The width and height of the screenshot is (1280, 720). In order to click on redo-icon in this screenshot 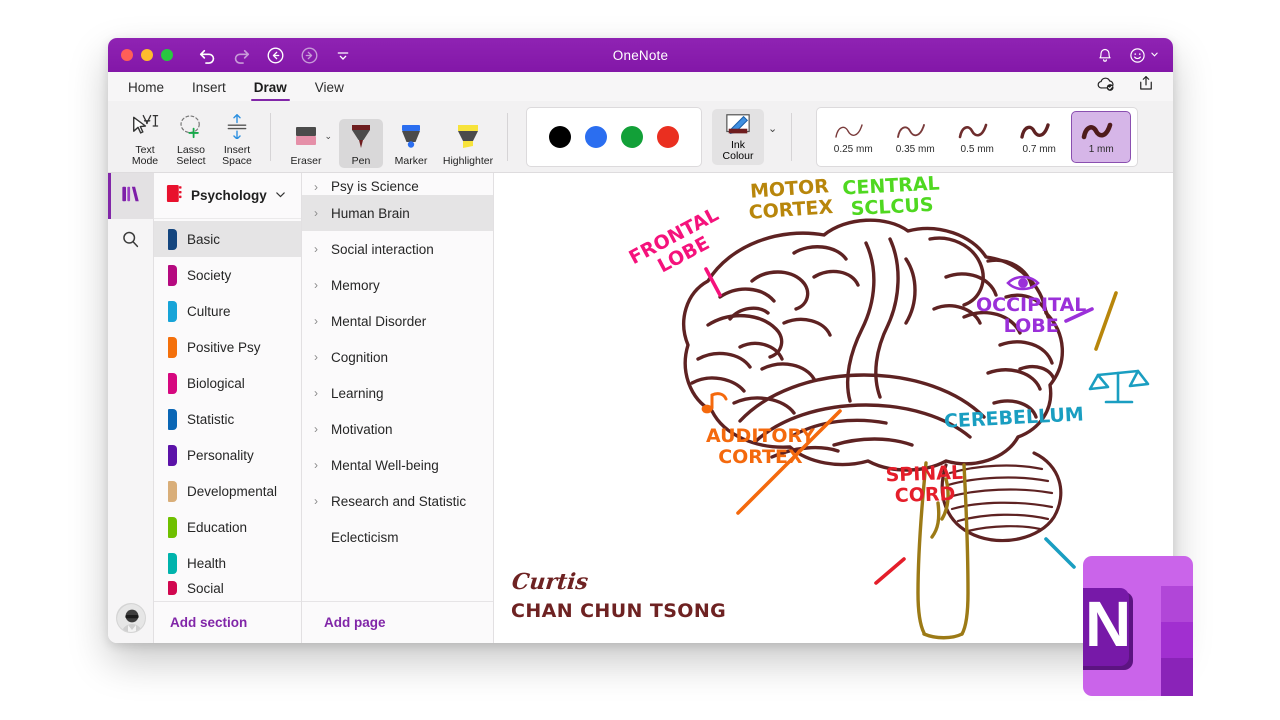, I will do `click(241, 55)`.